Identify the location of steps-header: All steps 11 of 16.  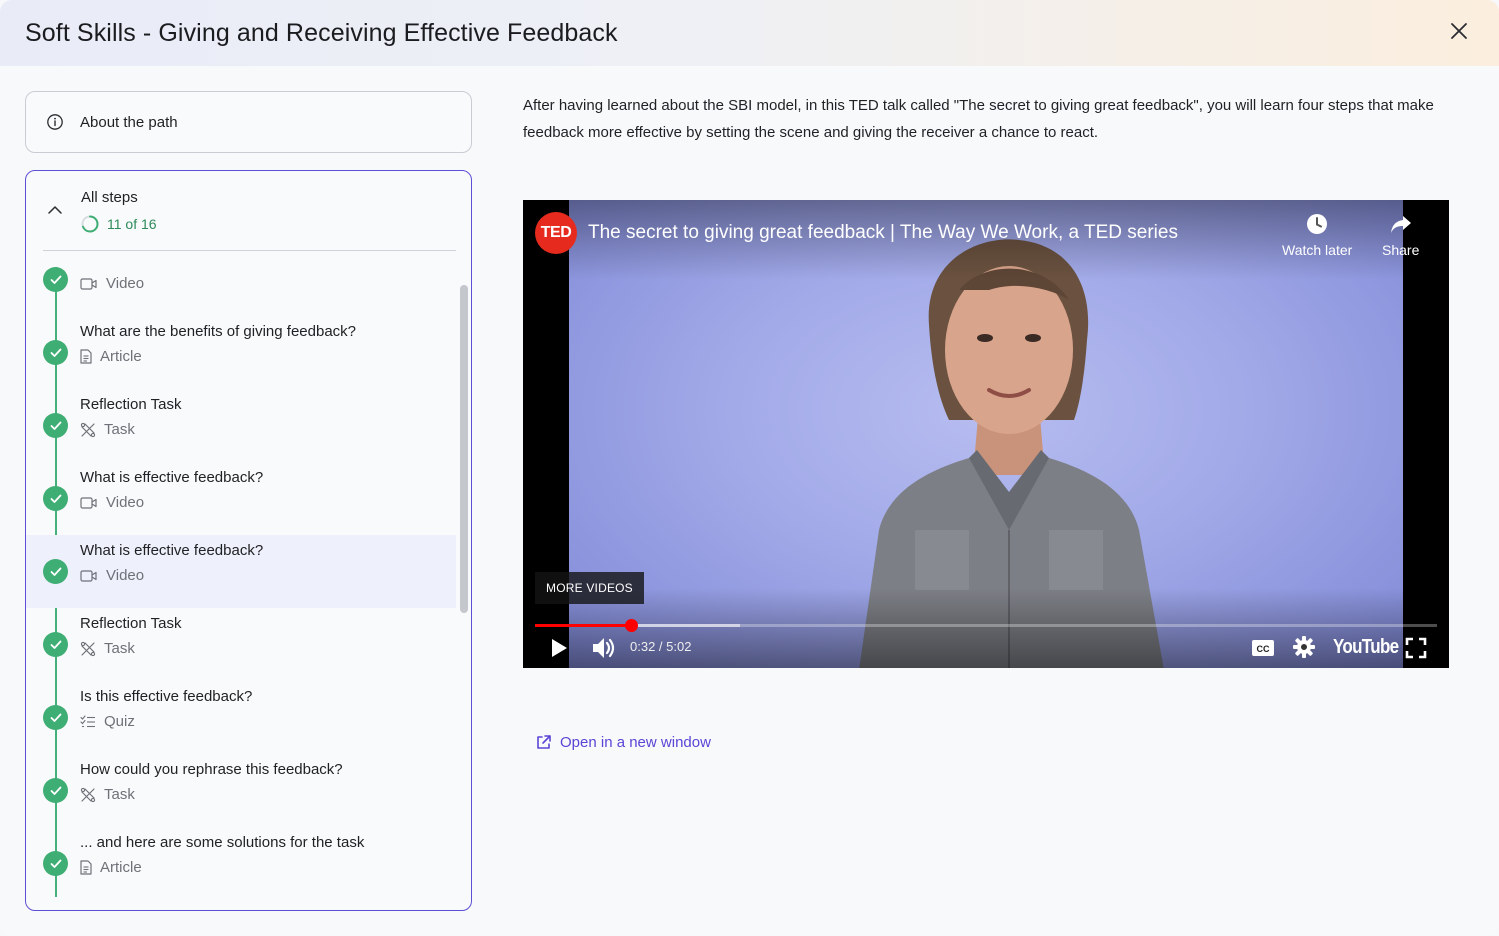
(248, 211).